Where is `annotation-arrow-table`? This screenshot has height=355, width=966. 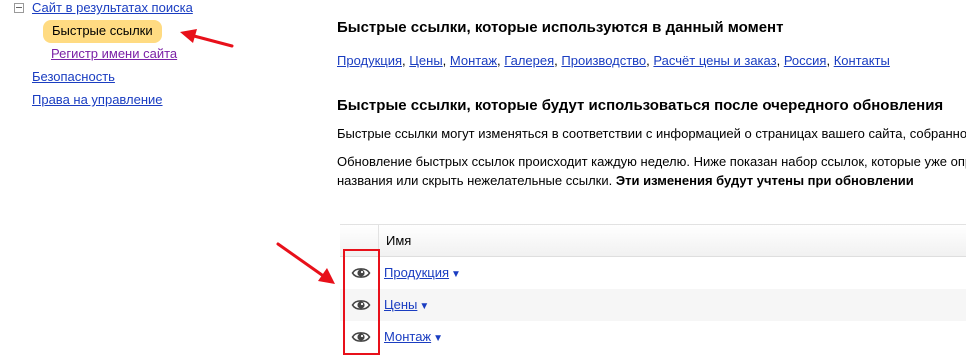 annotation-arrow-table is located at coordinates (305, 263).